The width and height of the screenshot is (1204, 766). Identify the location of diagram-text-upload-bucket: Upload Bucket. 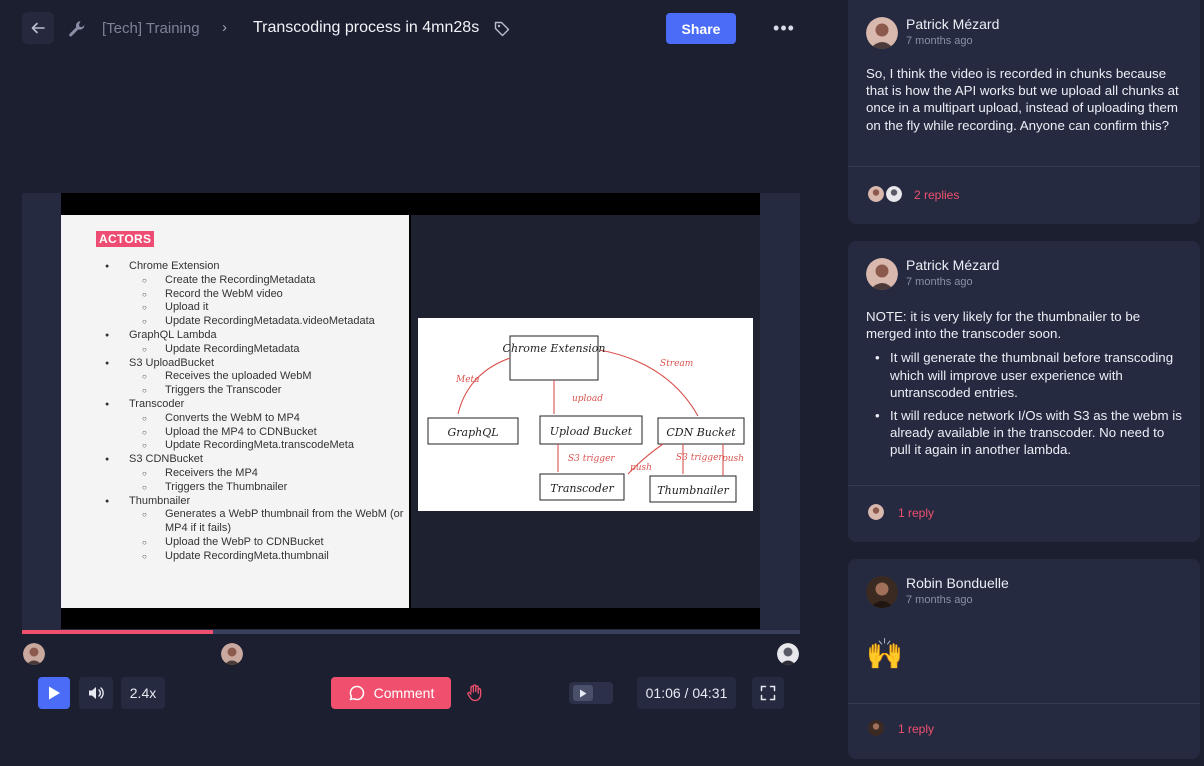
(591, 431).